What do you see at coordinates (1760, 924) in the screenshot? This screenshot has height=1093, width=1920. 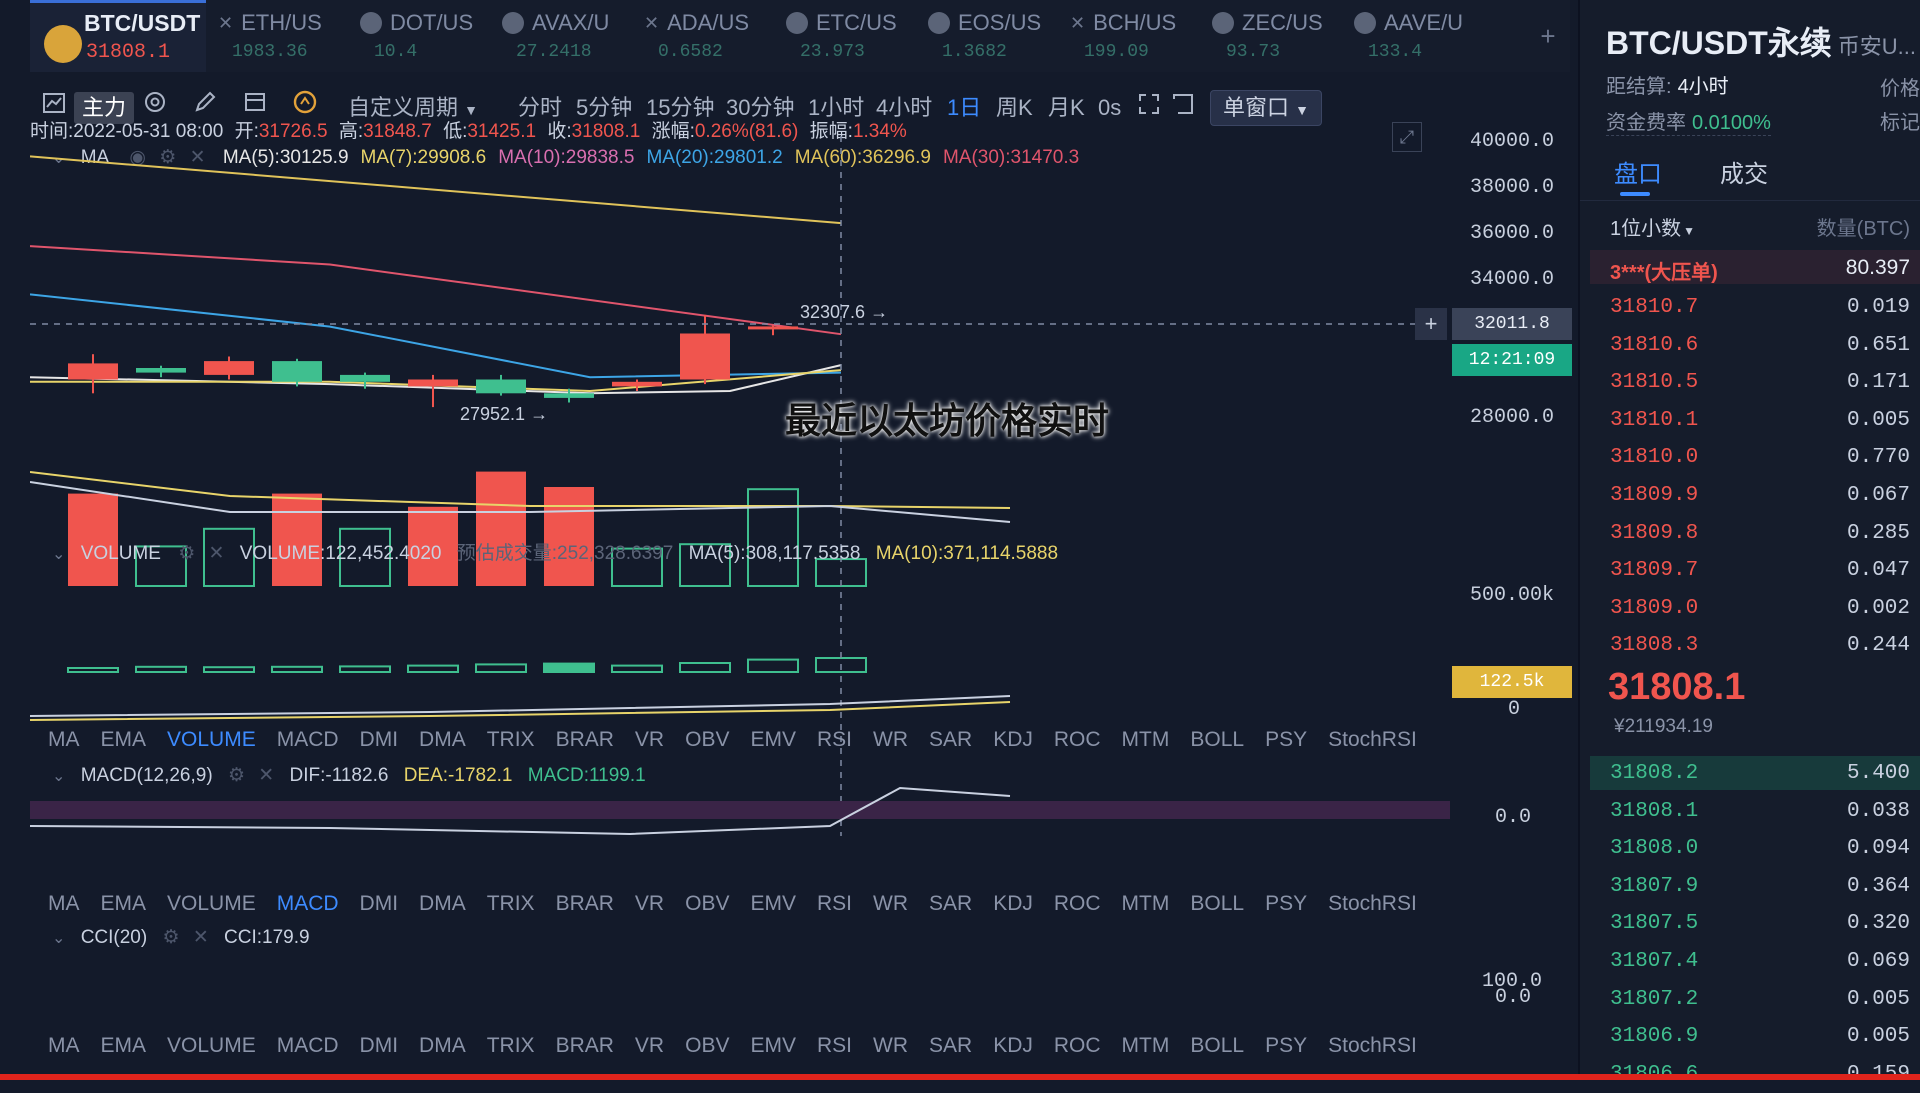 I see `bid-row: 31807.5 0.320` at bounding box center [1760, 924].